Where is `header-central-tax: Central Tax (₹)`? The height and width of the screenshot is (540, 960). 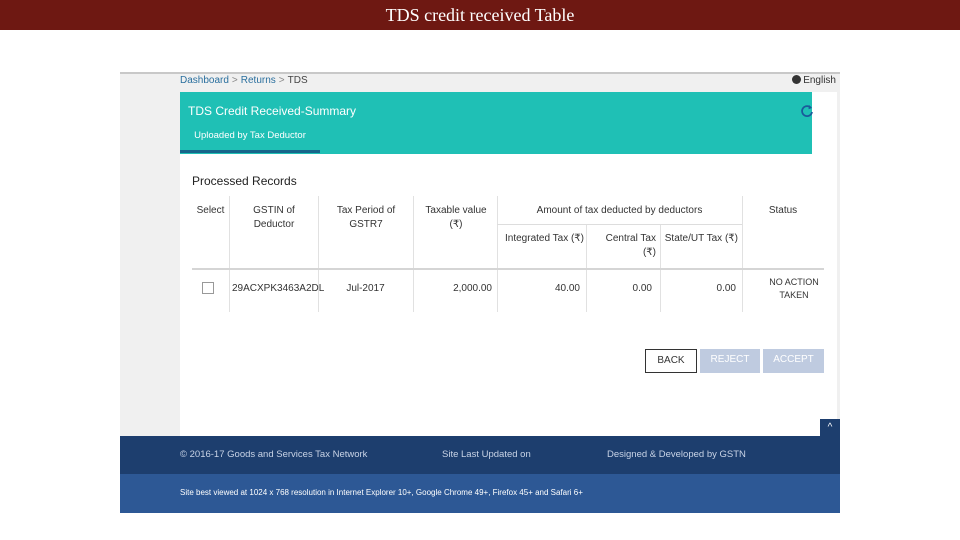 header-central-tax: Central Tax (₹) is located at coordinates (630, 245).